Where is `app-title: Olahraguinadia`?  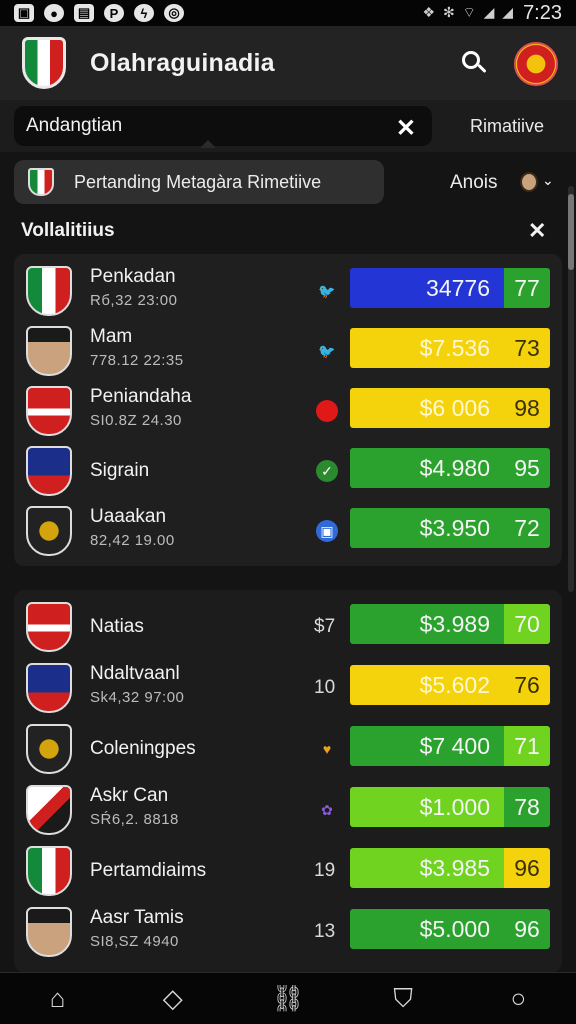
app-title: Olahraguinadia is located at coordinates (182, 62).